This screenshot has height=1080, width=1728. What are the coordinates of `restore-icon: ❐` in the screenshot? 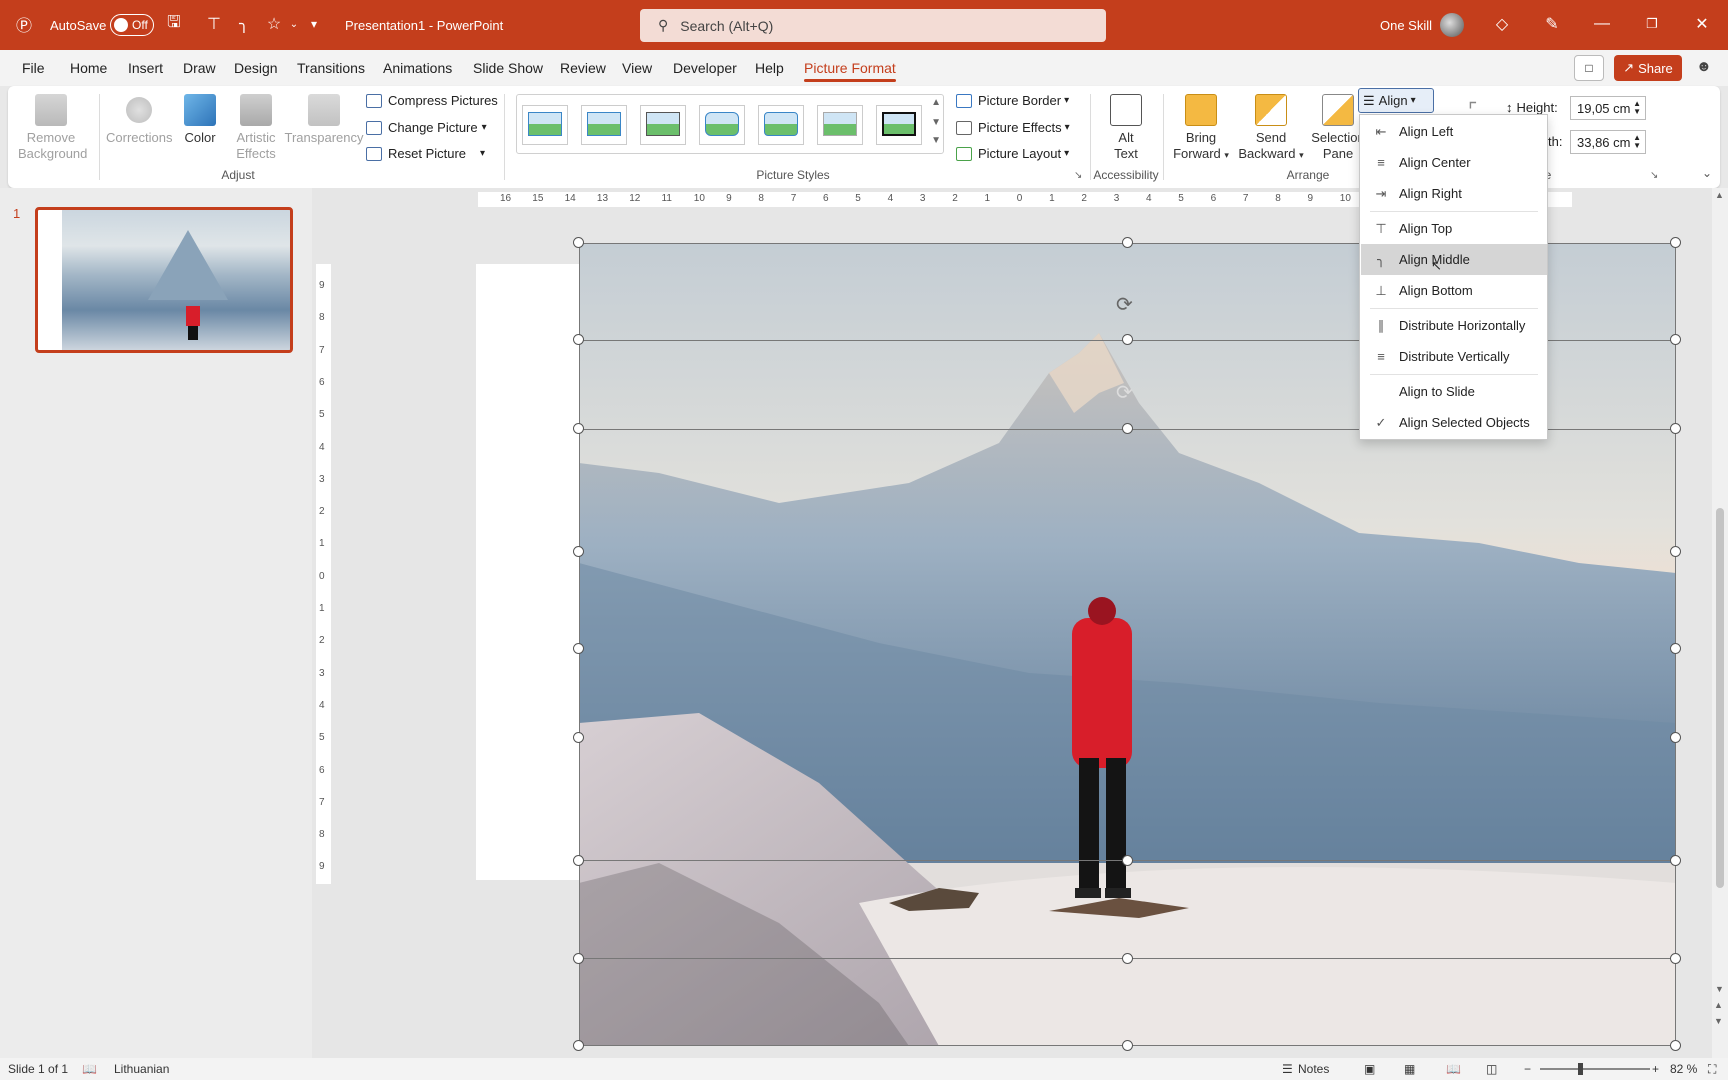 It's located at (1652, 24).